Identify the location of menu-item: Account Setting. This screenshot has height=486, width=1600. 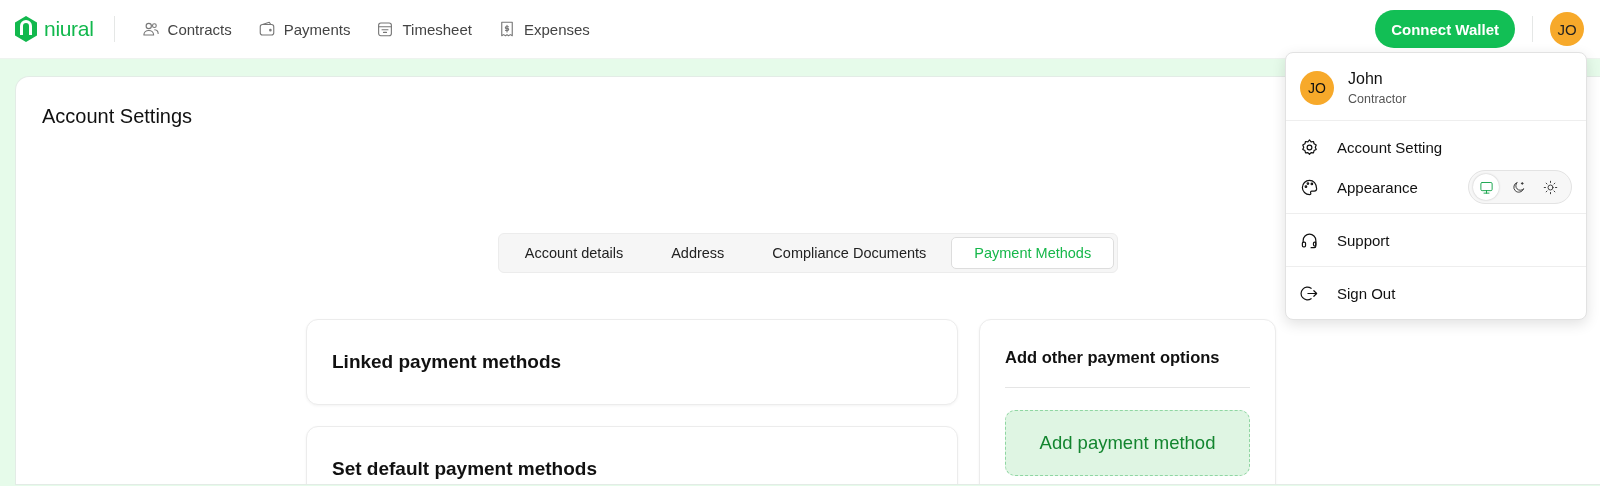
(1390, 147).